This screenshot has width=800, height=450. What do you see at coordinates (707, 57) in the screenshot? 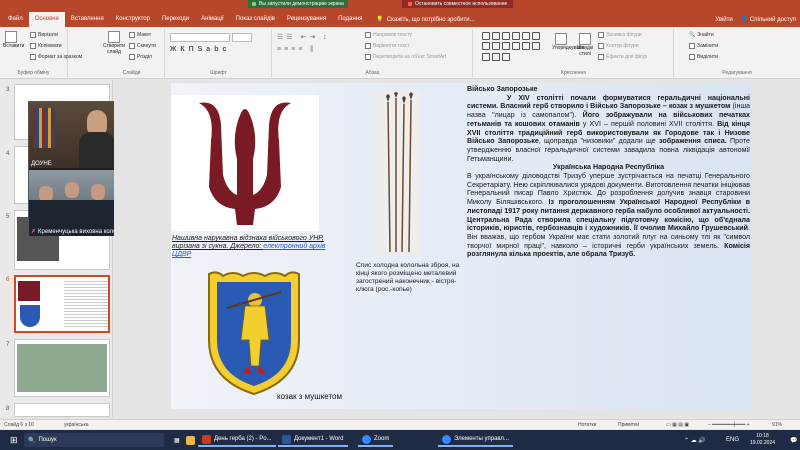
I see `select-label: Виділити` at bounding box center [707, 57].